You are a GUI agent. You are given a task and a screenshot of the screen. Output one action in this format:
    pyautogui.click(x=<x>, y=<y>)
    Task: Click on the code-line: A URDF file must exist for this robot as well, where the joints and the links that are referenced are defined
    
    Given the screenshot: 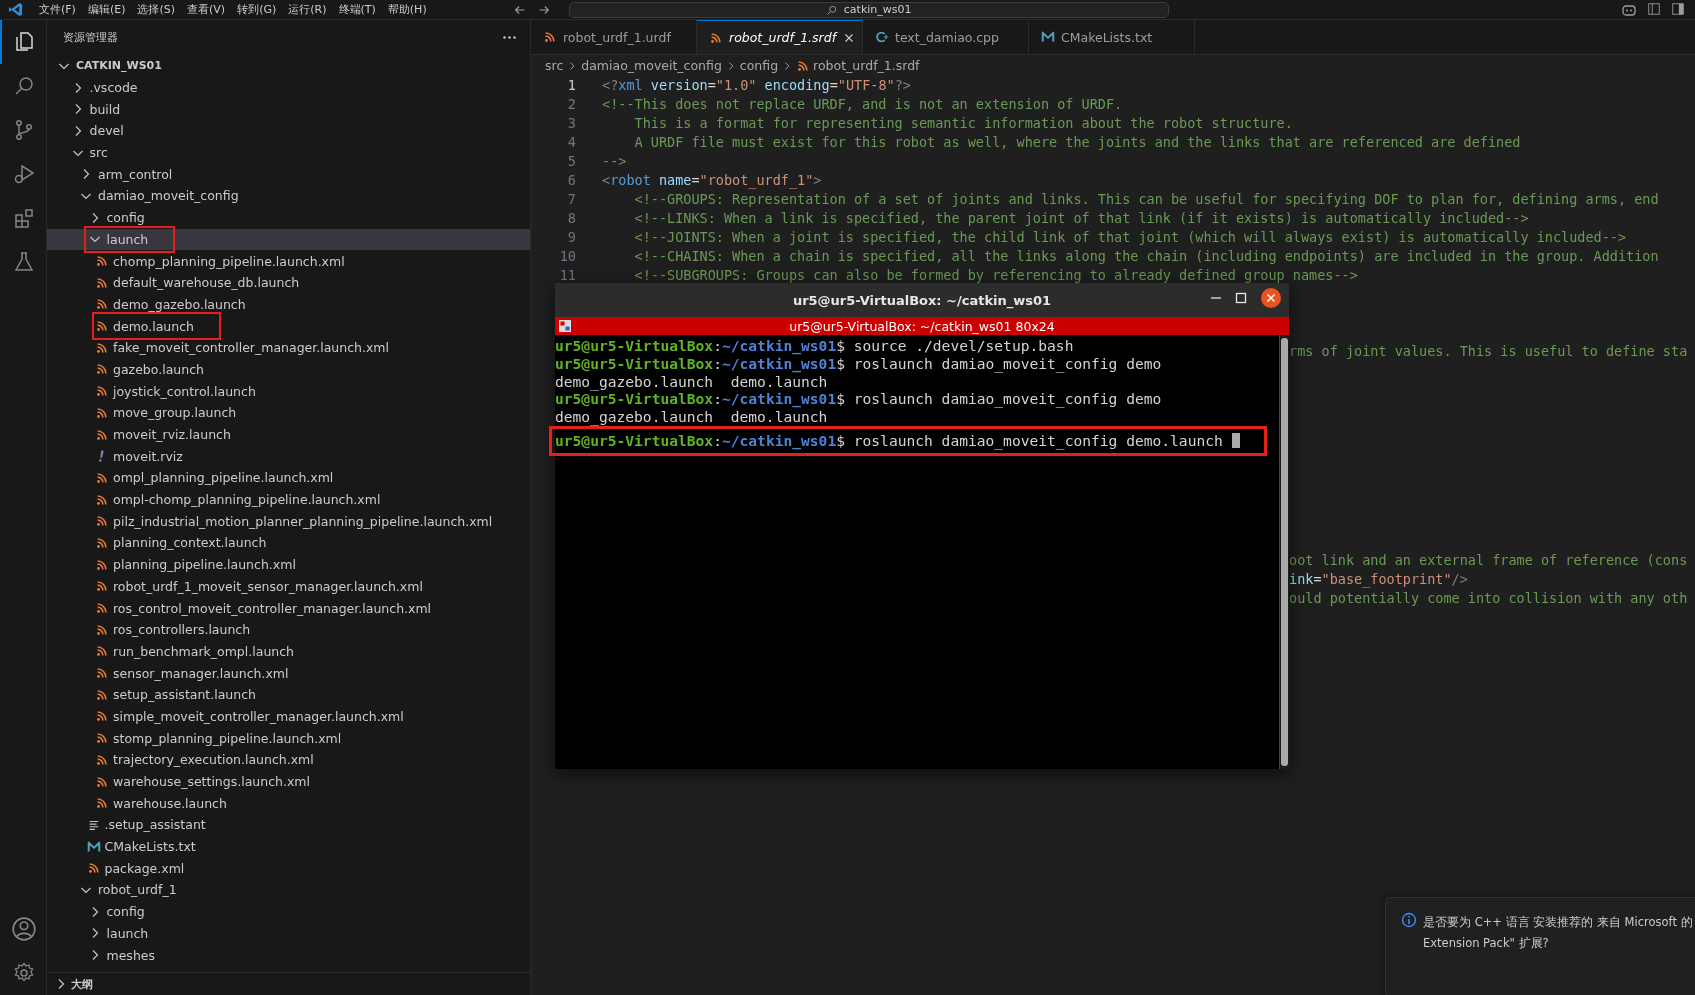 What is the action you would take?
    pyautogui.click(x=1077, y=142)
    